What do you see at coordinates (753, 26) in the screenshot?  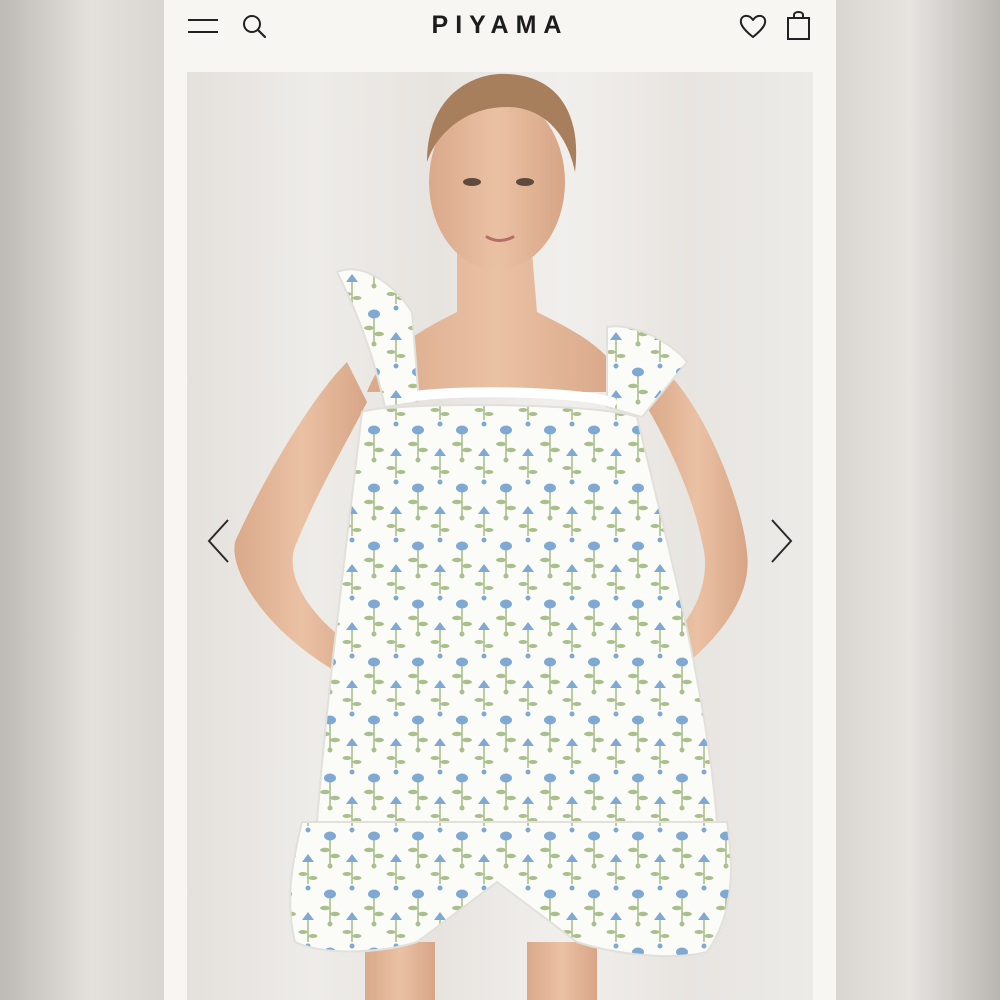 I see `heart-icon` at bounding box center [753, 26].